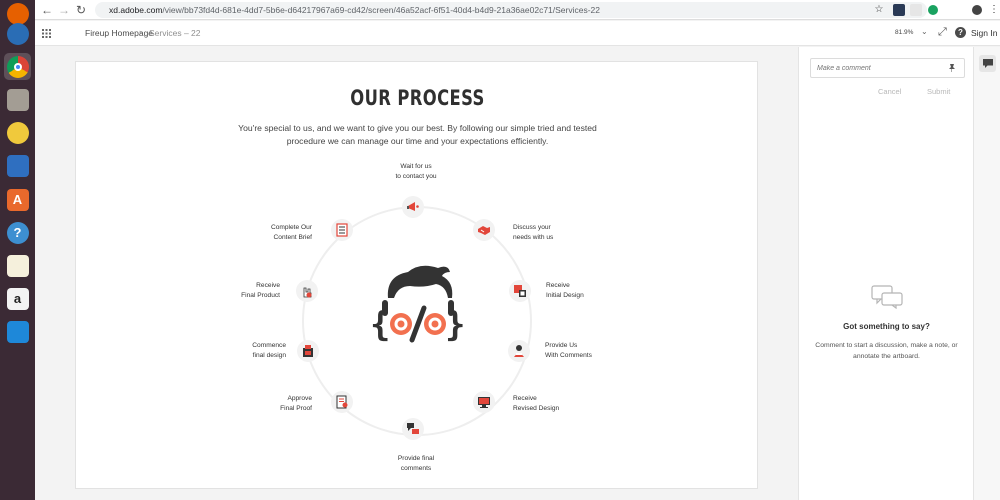 This screenshot has height=500, width=1000. I want to click on monitor-icon, so click(484, 402).